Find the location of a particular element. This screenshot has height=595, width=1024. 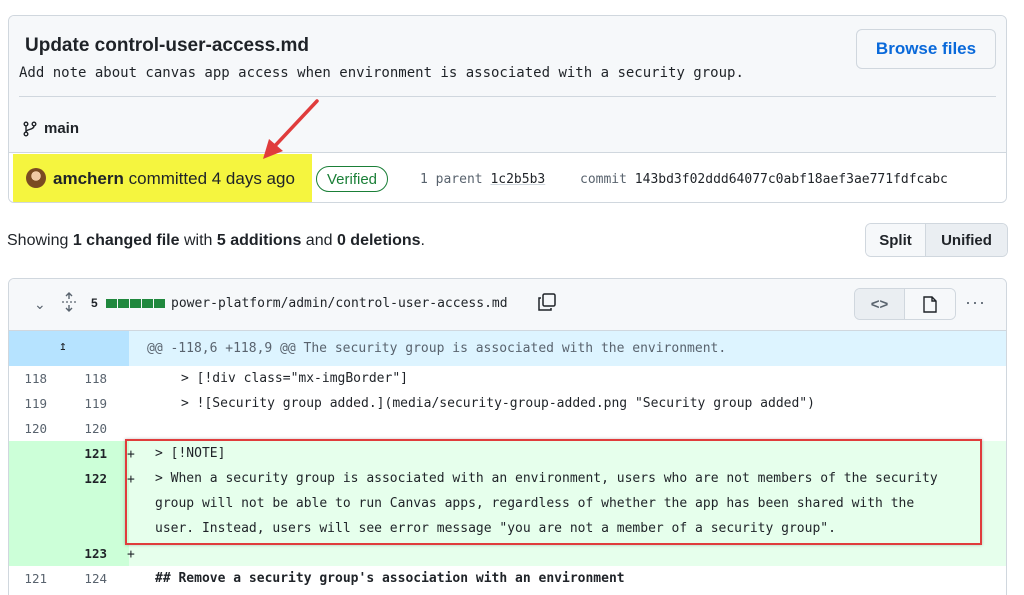

commit-title: Update control-user-access.md is located at coordinates (167, 45).